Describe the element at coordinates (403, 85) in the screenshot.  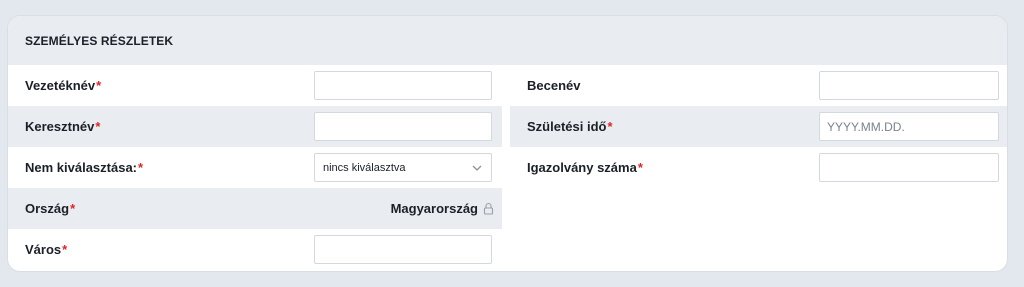
I see `last-name-input` at that location.